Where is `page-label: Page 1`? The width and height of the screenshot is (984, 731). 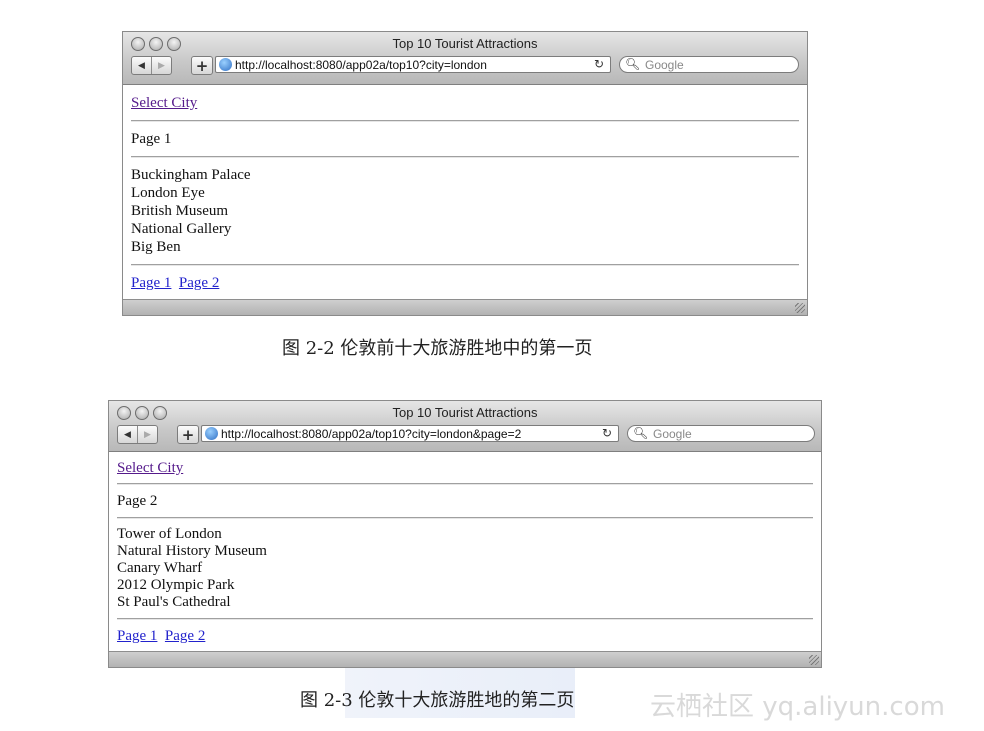
page-label: Page 1 is located at coordinates (151, 139).